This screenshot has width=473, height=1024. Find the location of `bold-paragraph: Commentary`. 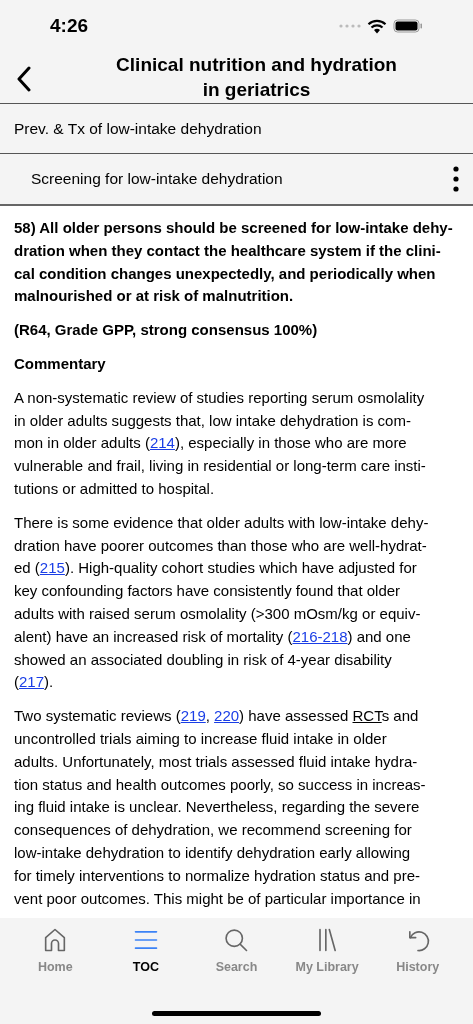

bold-paragraph: Commentary is located at coordinates (60, 364).